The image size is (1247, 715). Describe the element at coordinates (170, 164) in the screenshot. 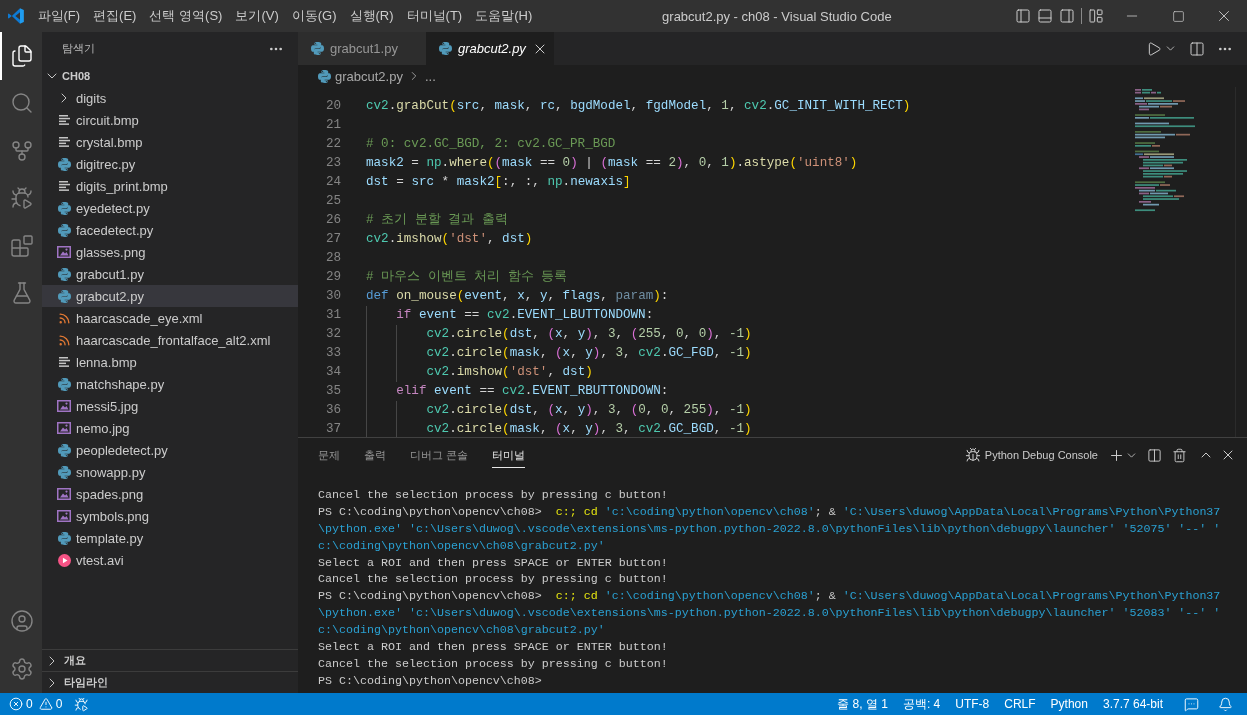

I see `file-item: digitrec.py` at that location.